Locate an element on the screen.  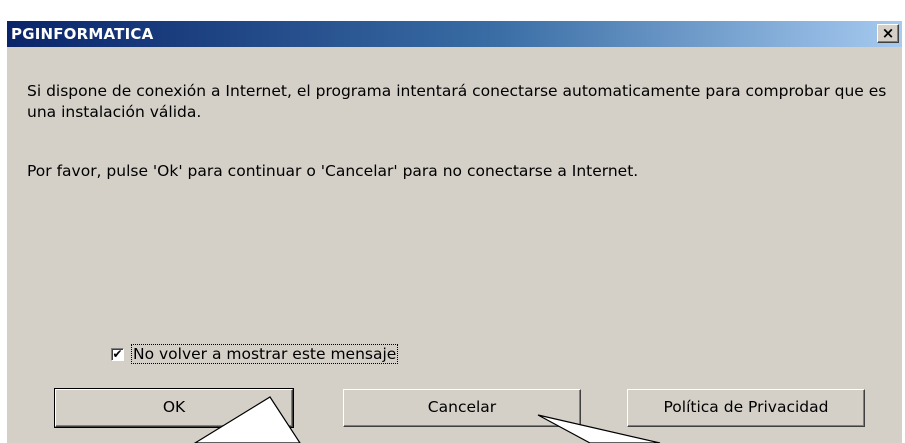
callout-overlay is located at coordinates (427, 419).